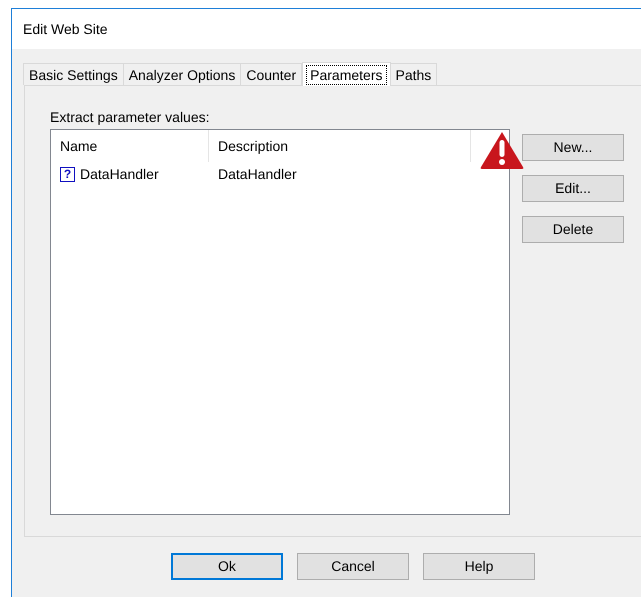 The height and width of the screenshot is (597, 641). I want to click on help-icon: ?, so click(67, 174).